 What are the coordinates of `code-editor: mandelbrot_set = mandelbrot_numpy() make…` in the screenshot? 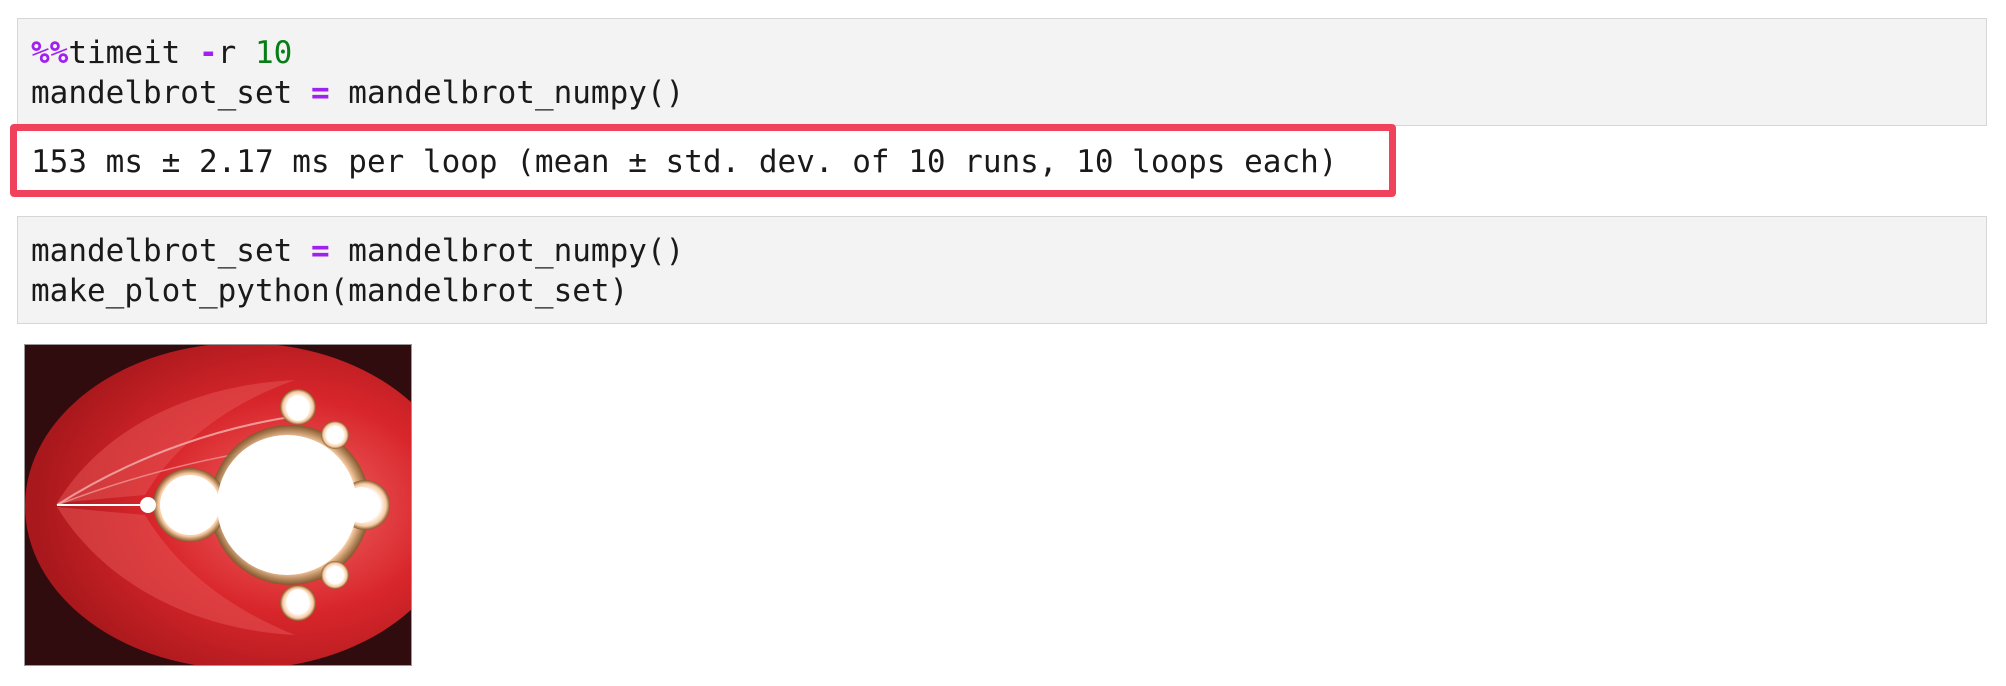 It's located at (357, 271).